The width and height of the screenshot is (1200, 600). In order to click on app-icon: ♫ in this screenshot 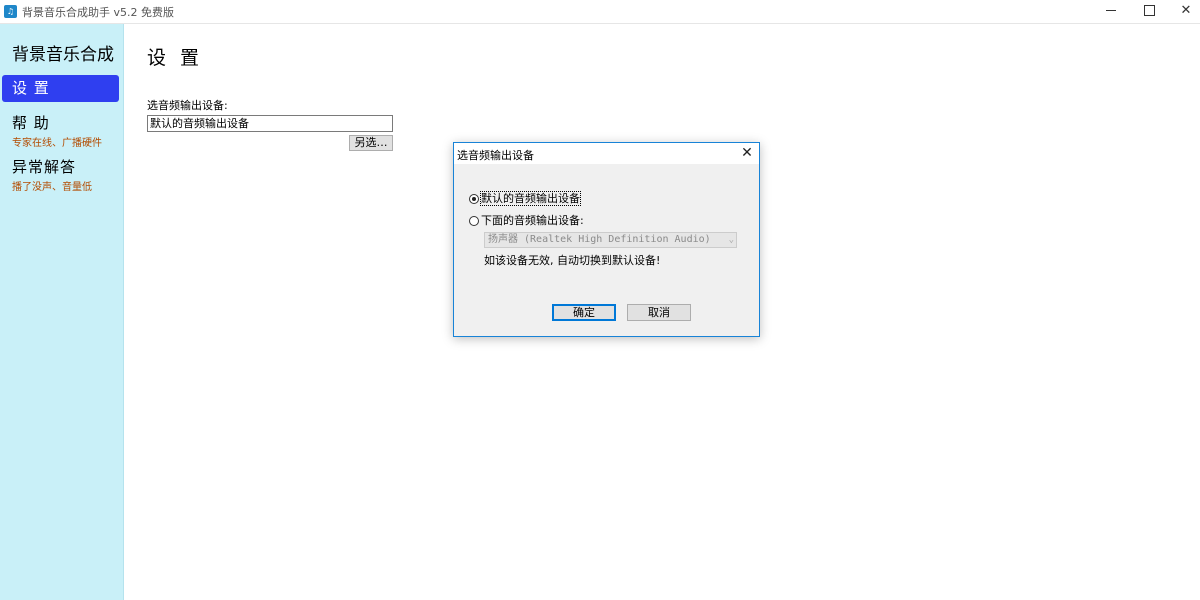, I will do `click(10, 11)`.